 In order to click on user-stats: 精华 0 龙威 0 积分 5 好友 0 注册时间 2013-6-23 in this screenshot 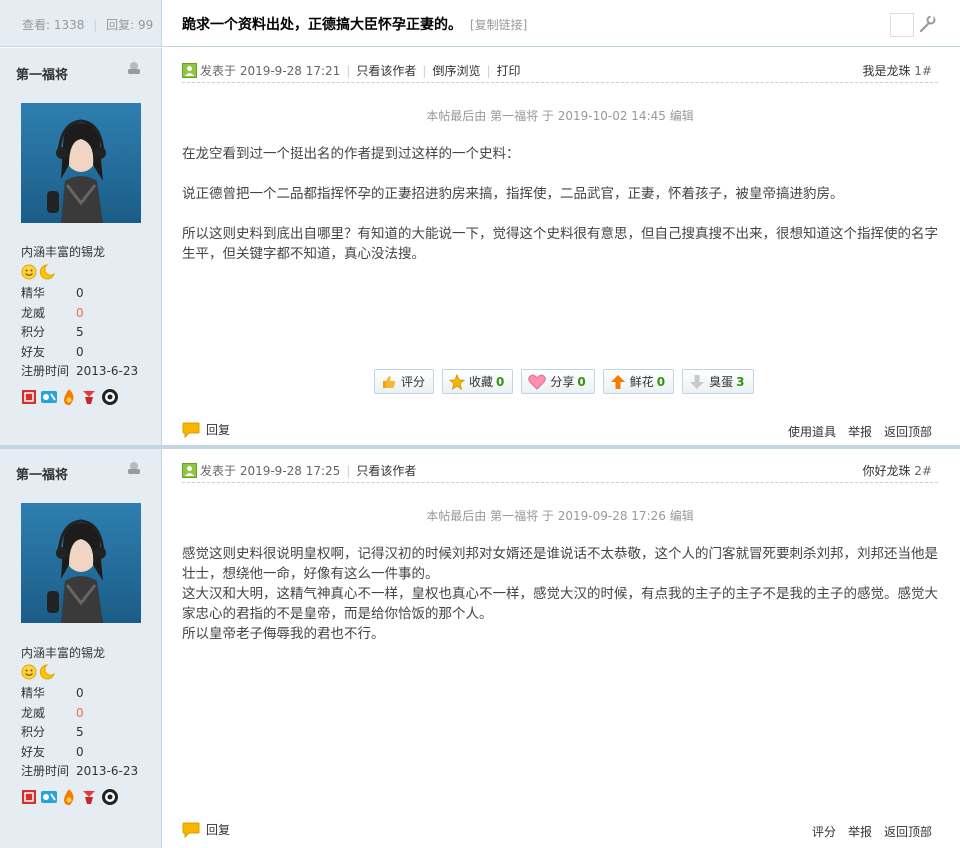, I will do `click(79, 733)`.